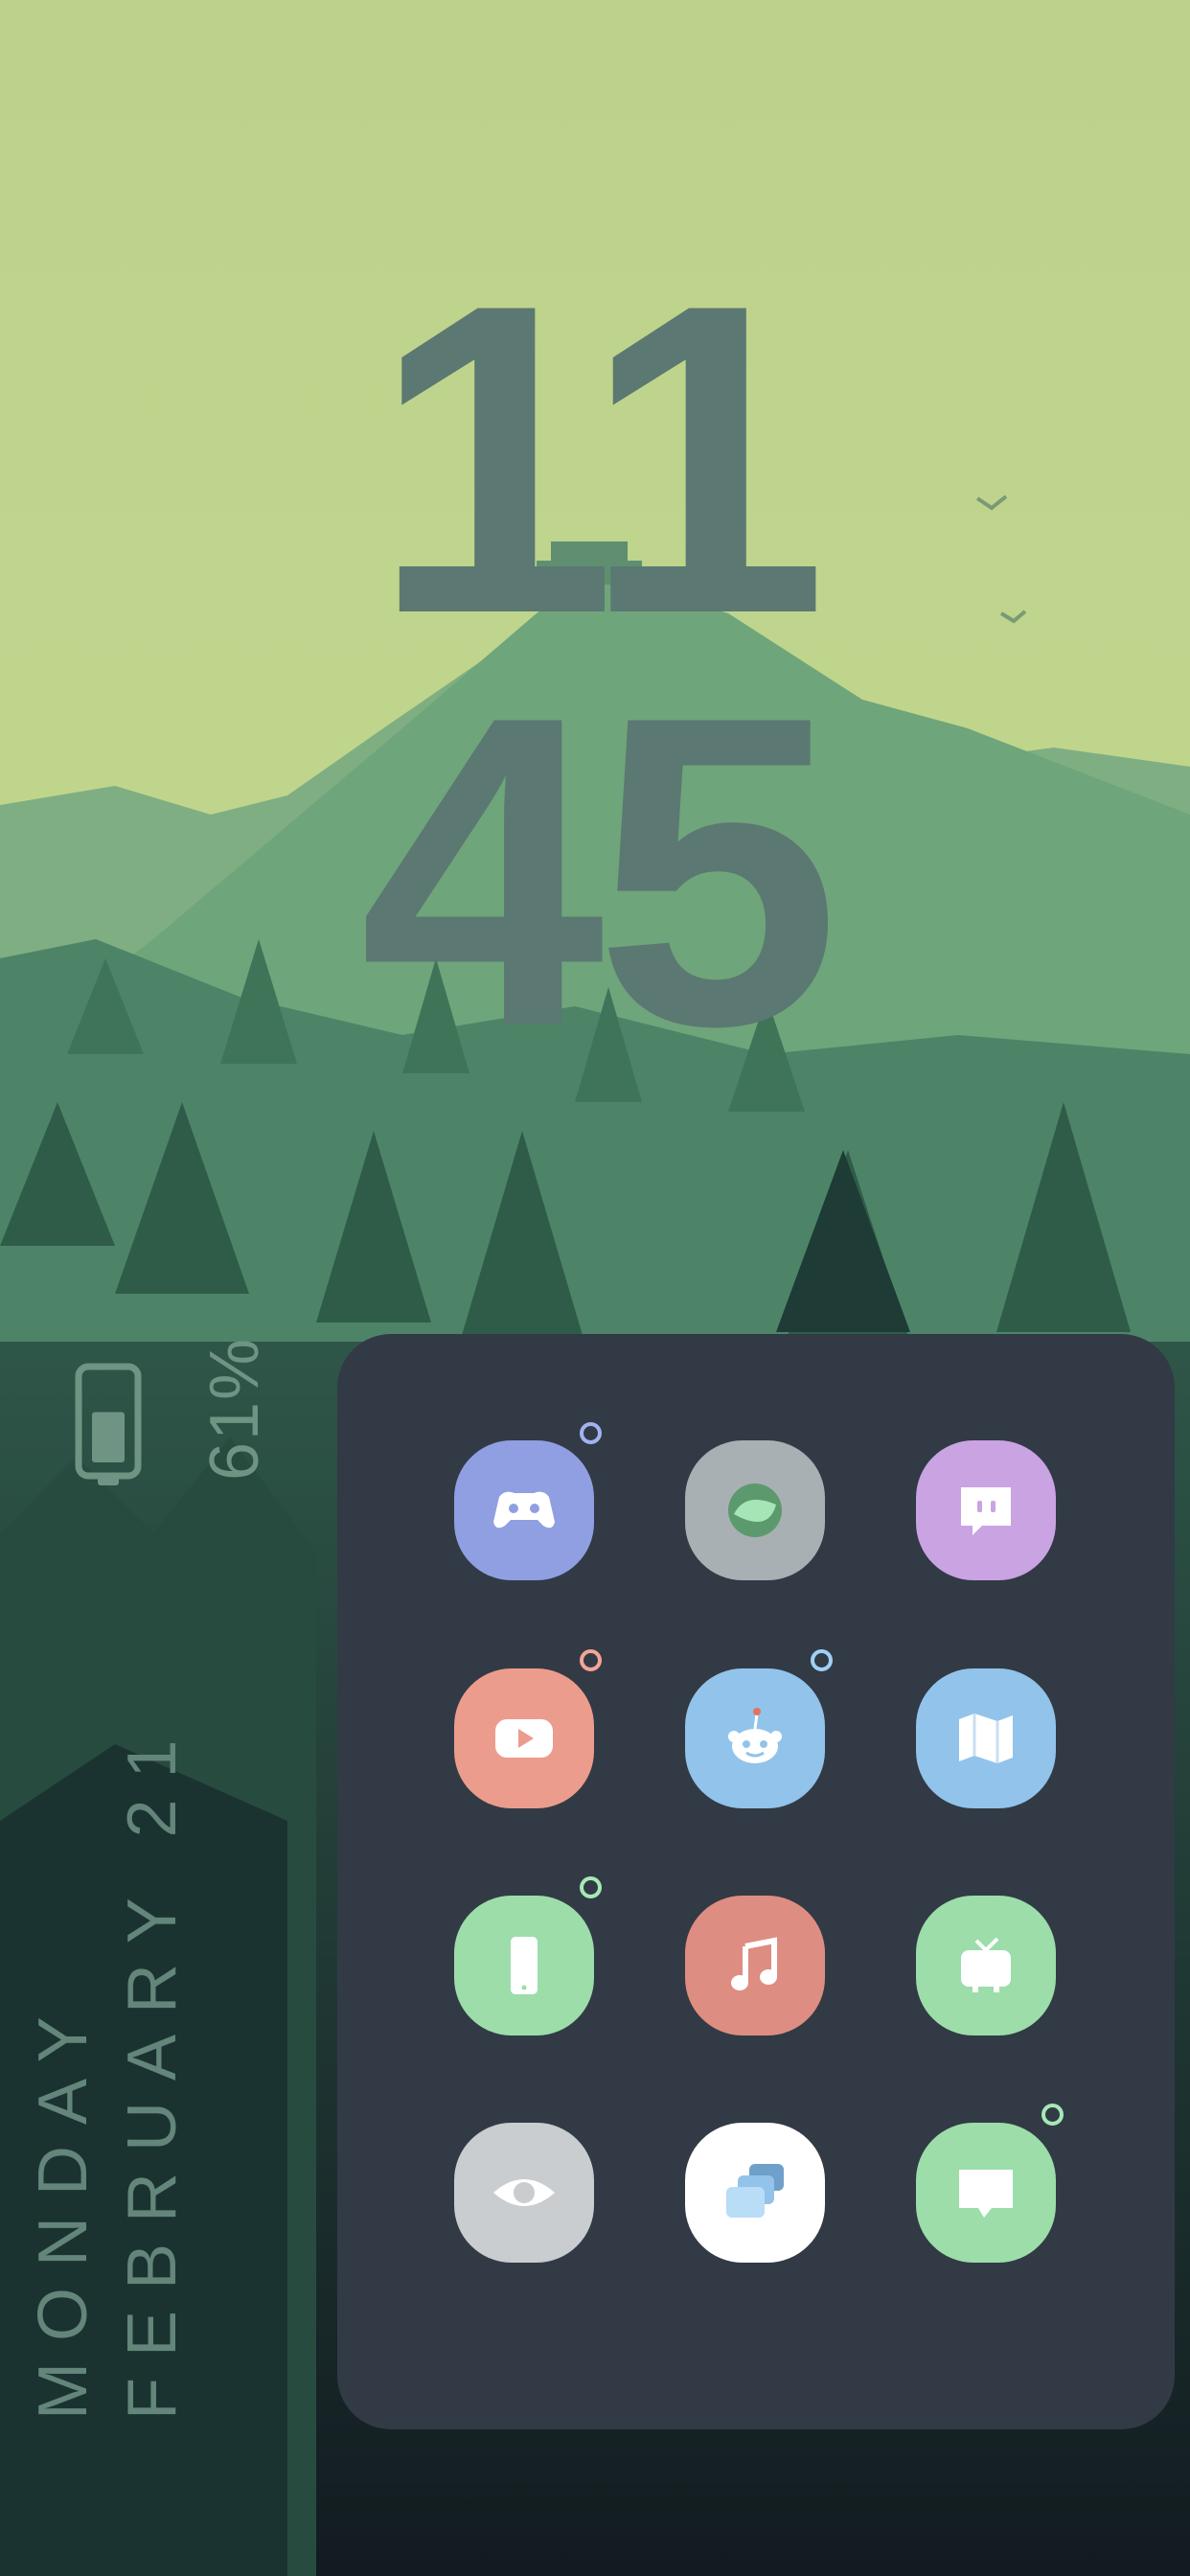  I want to click on app-music, so click(755, 1966).